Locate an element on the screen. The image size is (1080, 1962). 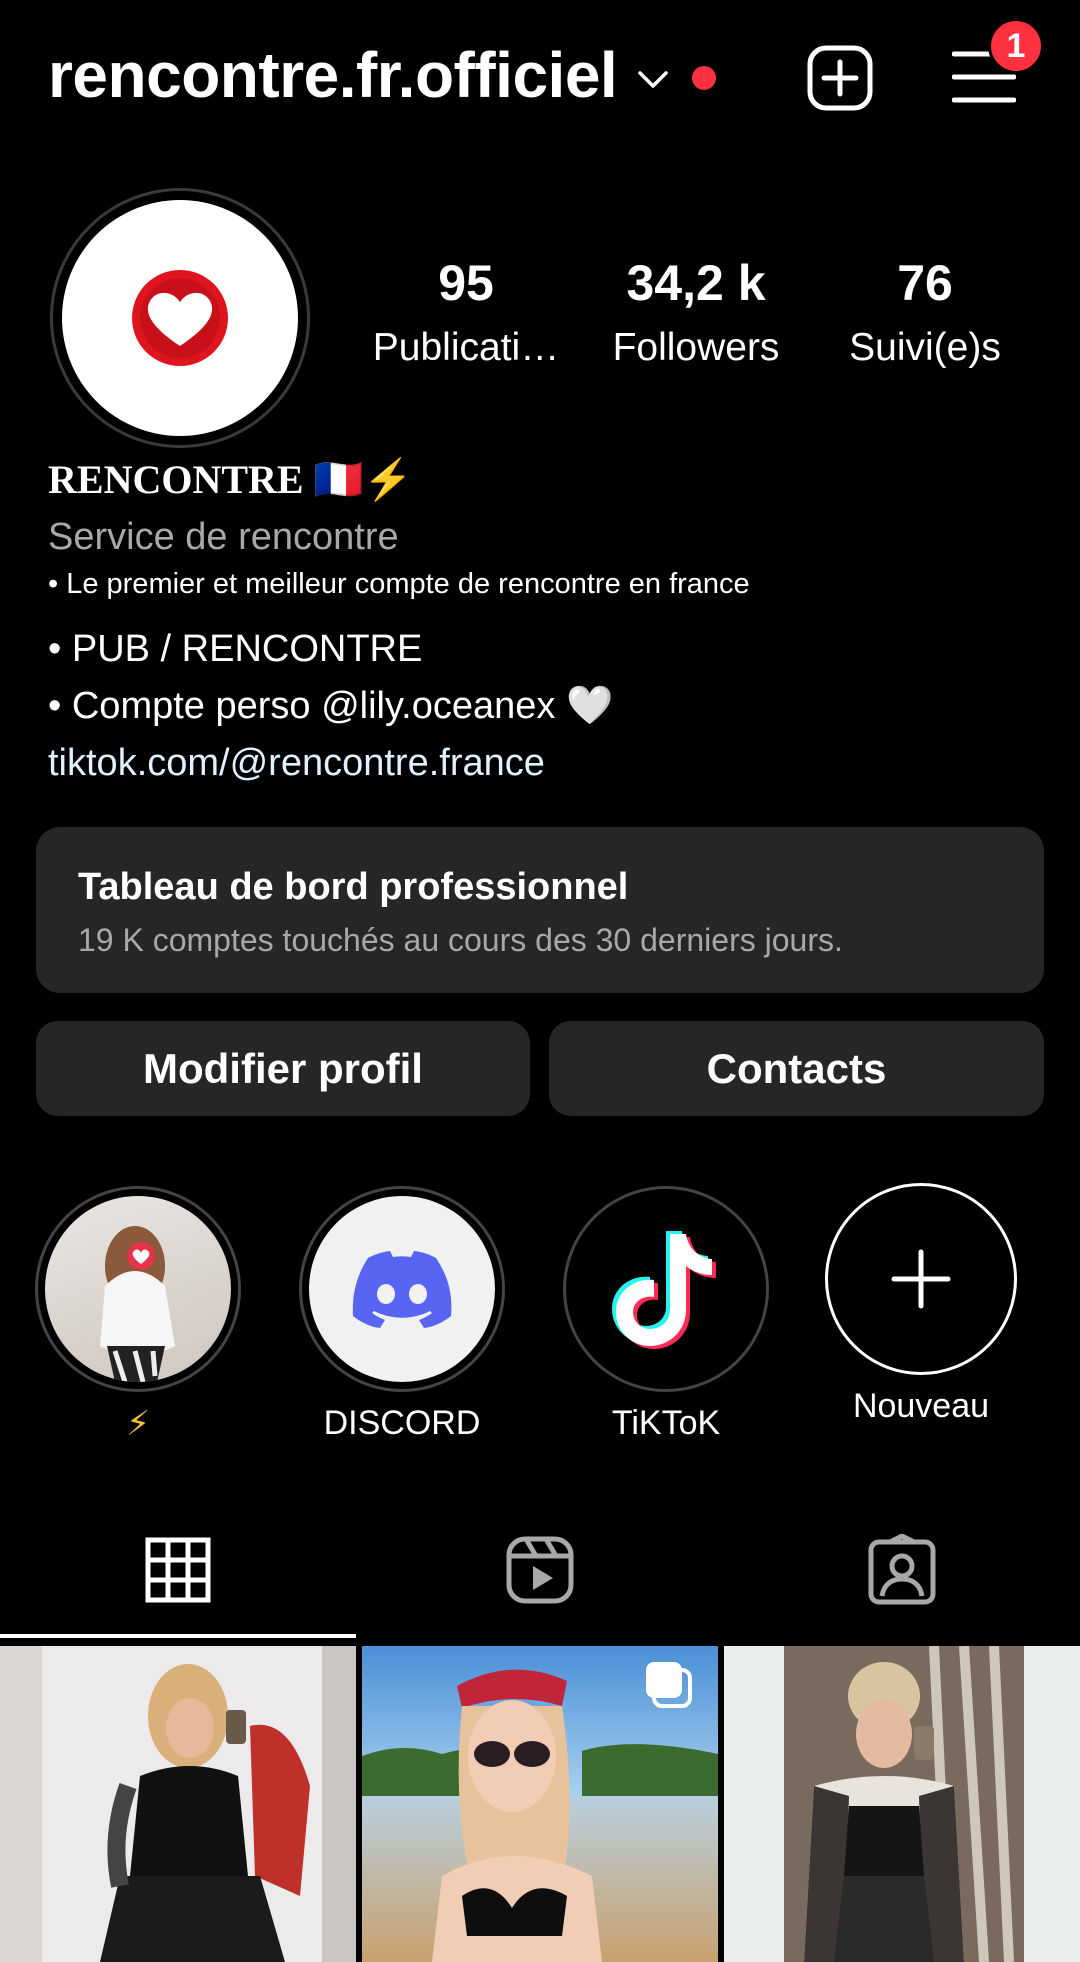
stat-following: 76 Suivi(e)s is located at coordinates (925, 314).